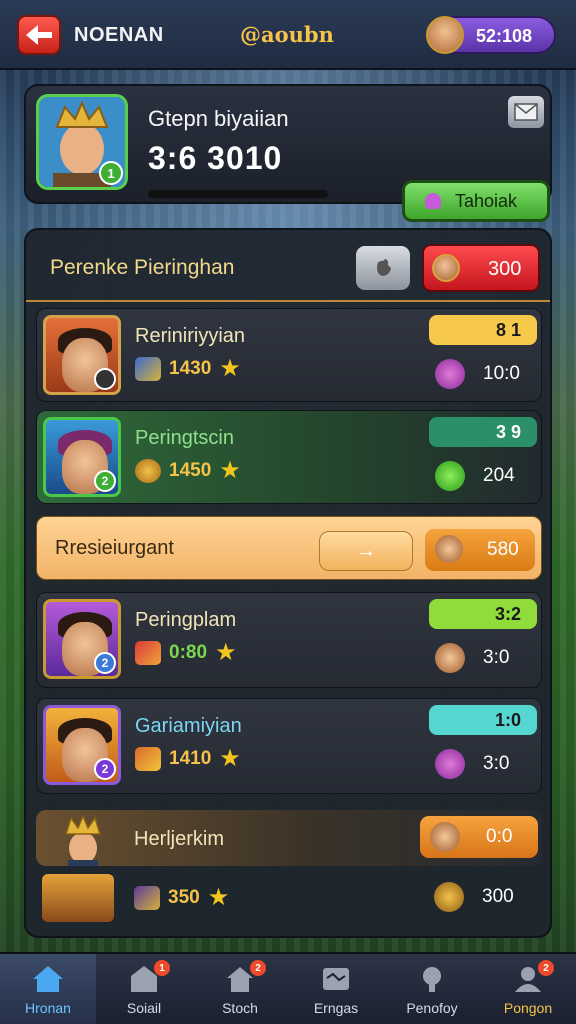 This screenshot has height=1024, width=576. I want to click on nav-trophy: Penofoy, so click(432, 989).